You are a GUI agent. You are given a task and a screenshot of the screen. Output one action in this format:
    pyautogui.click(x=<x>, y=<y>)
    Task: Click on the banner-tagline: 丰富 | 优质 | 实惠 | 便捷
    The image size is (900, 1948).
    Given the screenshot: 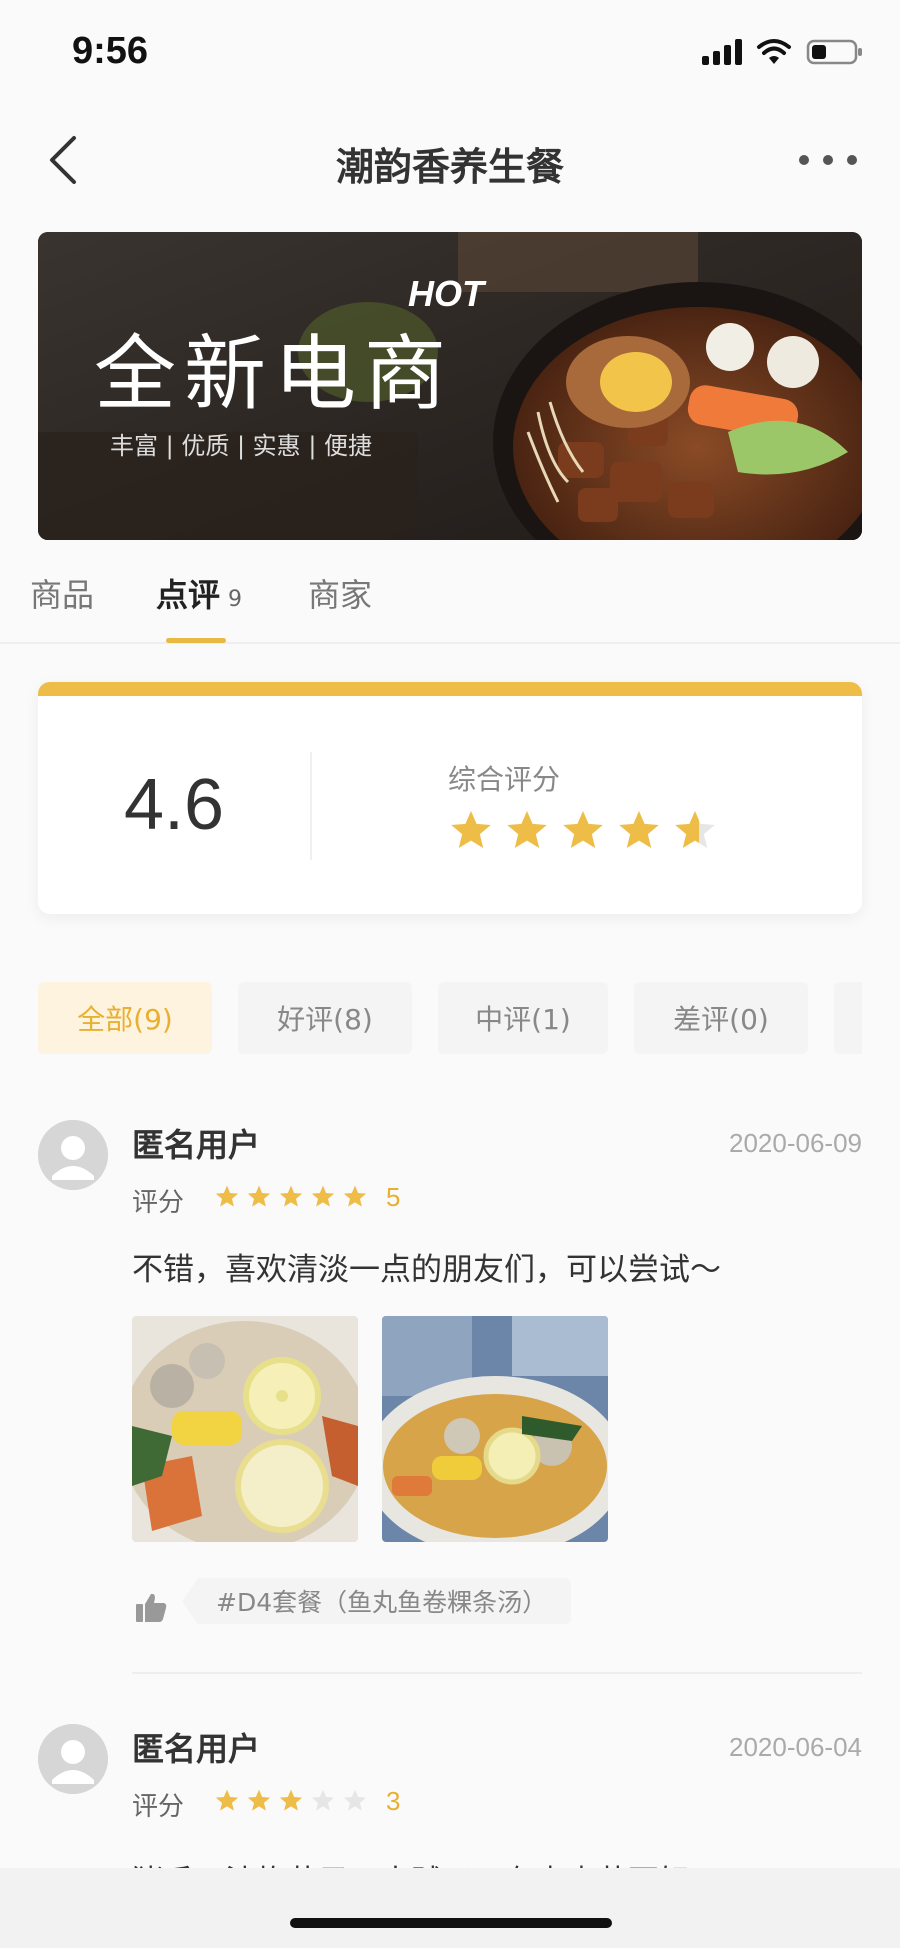 What is the action you would take?
    pyautogui.click(x=241, y=446)
    